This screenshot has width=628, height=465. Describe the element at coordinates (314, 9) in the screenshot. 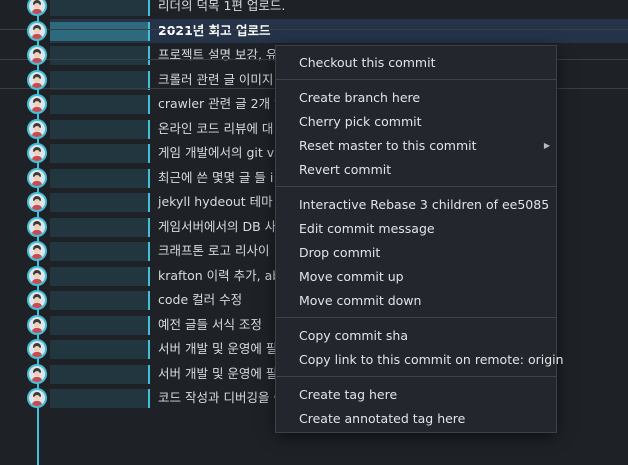

I see `commit-row: 리더의 덕목 1편 업로드.` at that location.